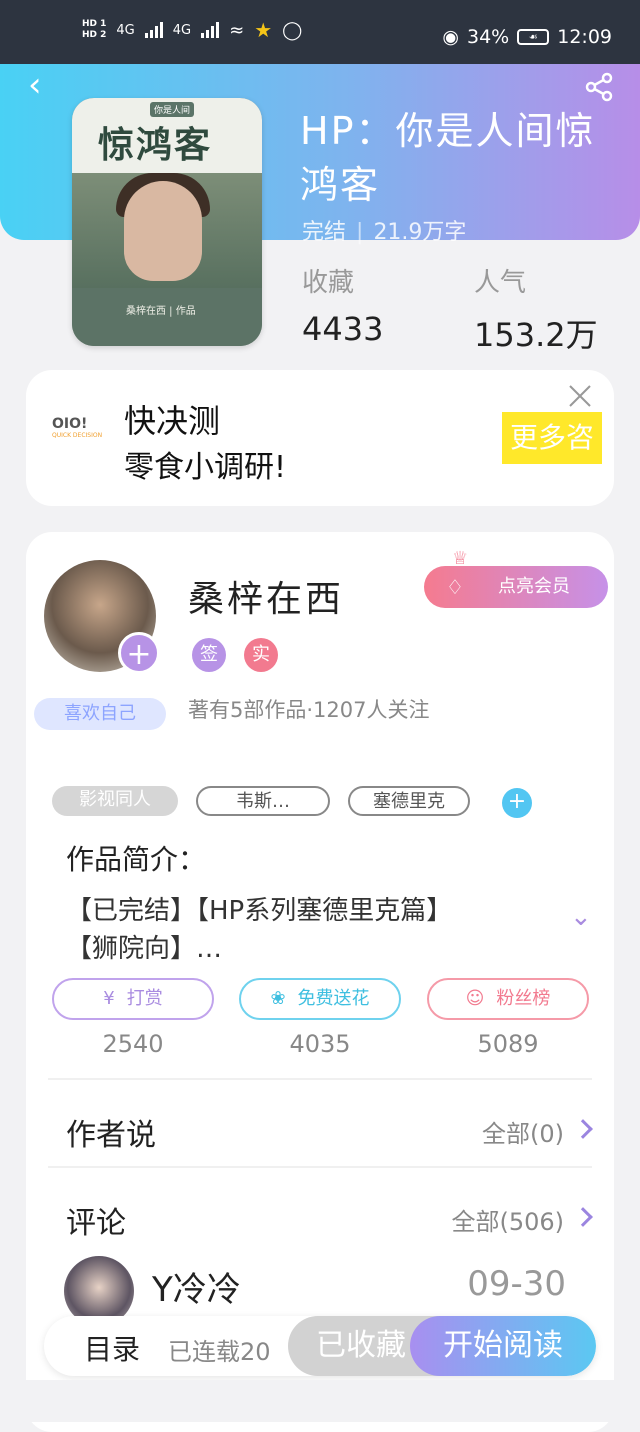 This screenshot has width=640, height=1432. Describe the element at coordinates (112, 1348) in the screenshot. I see `toc-button: 目录` at that location.